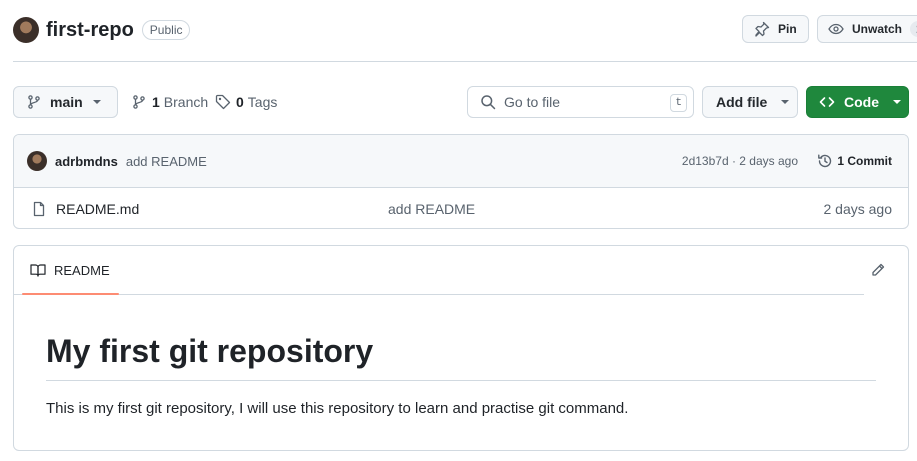  What do you see at coordinates (878, 270) in the screenshot?
I see `pencil-icon` at bounding box center [878, 270].